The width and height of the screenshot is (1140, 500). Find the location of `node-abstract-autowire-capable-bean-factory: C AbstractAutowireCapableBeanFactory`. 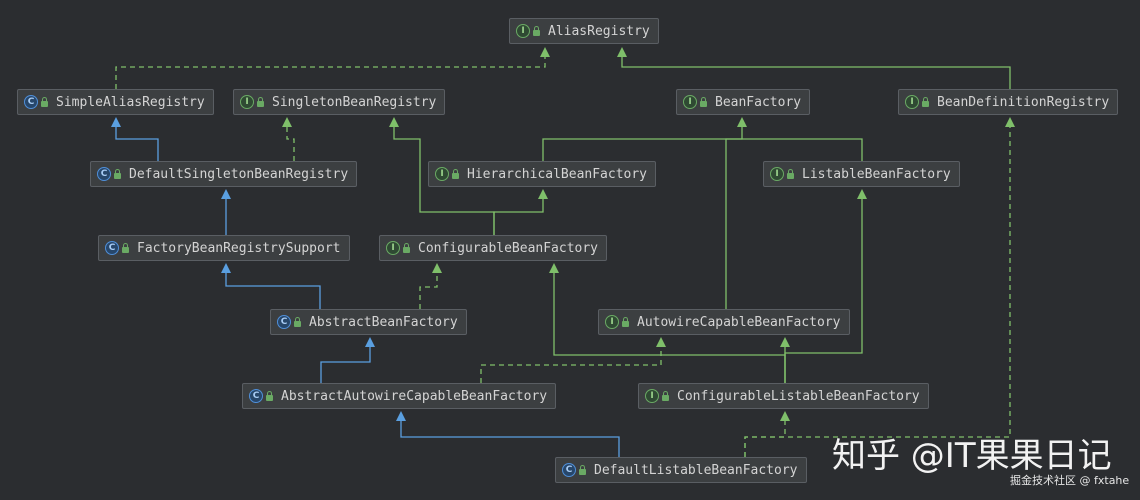

node-abstract-autowire-capable-bean-factory: C AbstractAutowireCapableBeanFactory is located at coordinates (399, 396).